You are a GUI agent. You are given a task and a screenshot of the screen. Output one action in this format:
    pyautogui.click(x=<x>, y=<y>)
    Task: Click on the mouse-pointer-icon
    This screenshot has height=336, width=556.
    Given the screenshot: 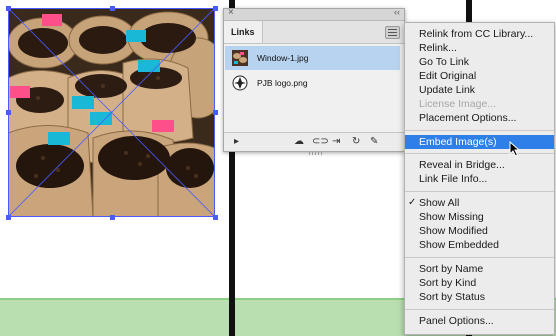 What is the action you would take?
    pyautogui.click(x=515, y=149)
    